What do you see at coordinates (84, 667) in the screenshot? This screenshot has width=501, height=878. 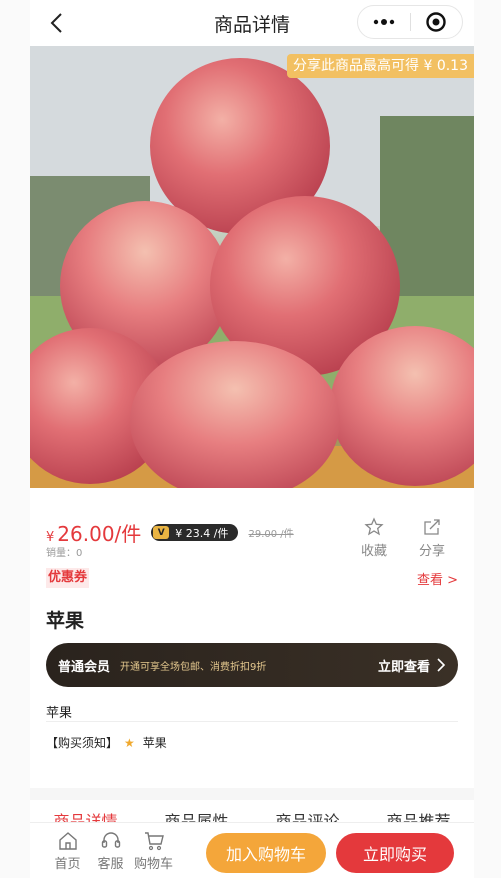 I see `member-title: 普通会员` at bounding box center [84, 667].